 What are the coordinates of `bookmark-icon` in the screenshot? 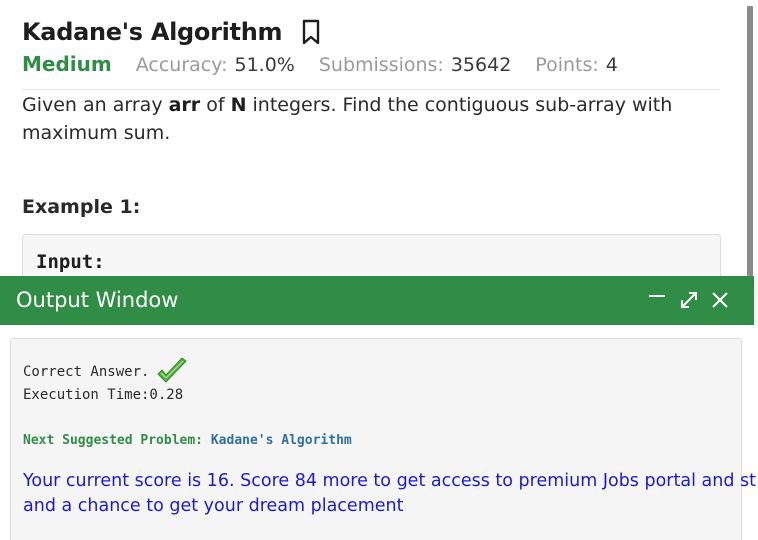 It's located at (311, 32).